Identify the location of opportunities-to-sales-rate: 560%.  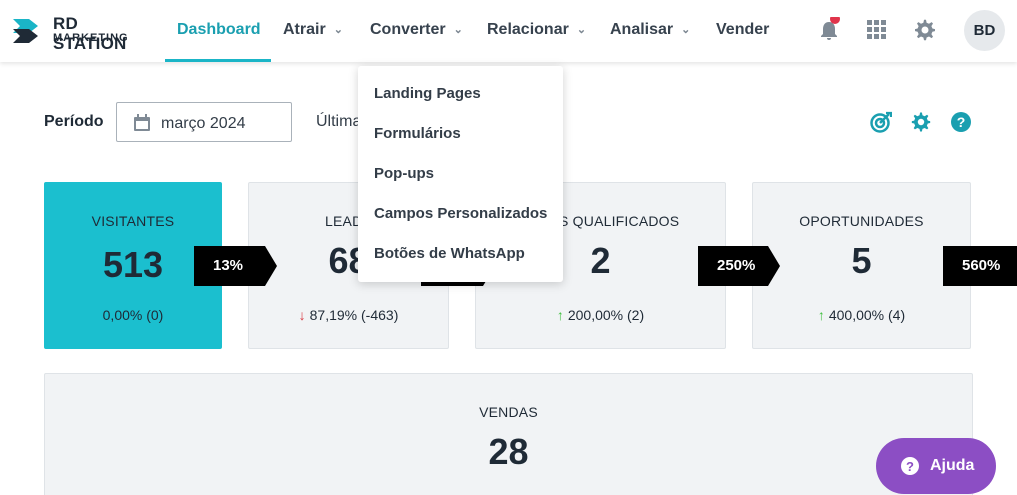
(980, 266).